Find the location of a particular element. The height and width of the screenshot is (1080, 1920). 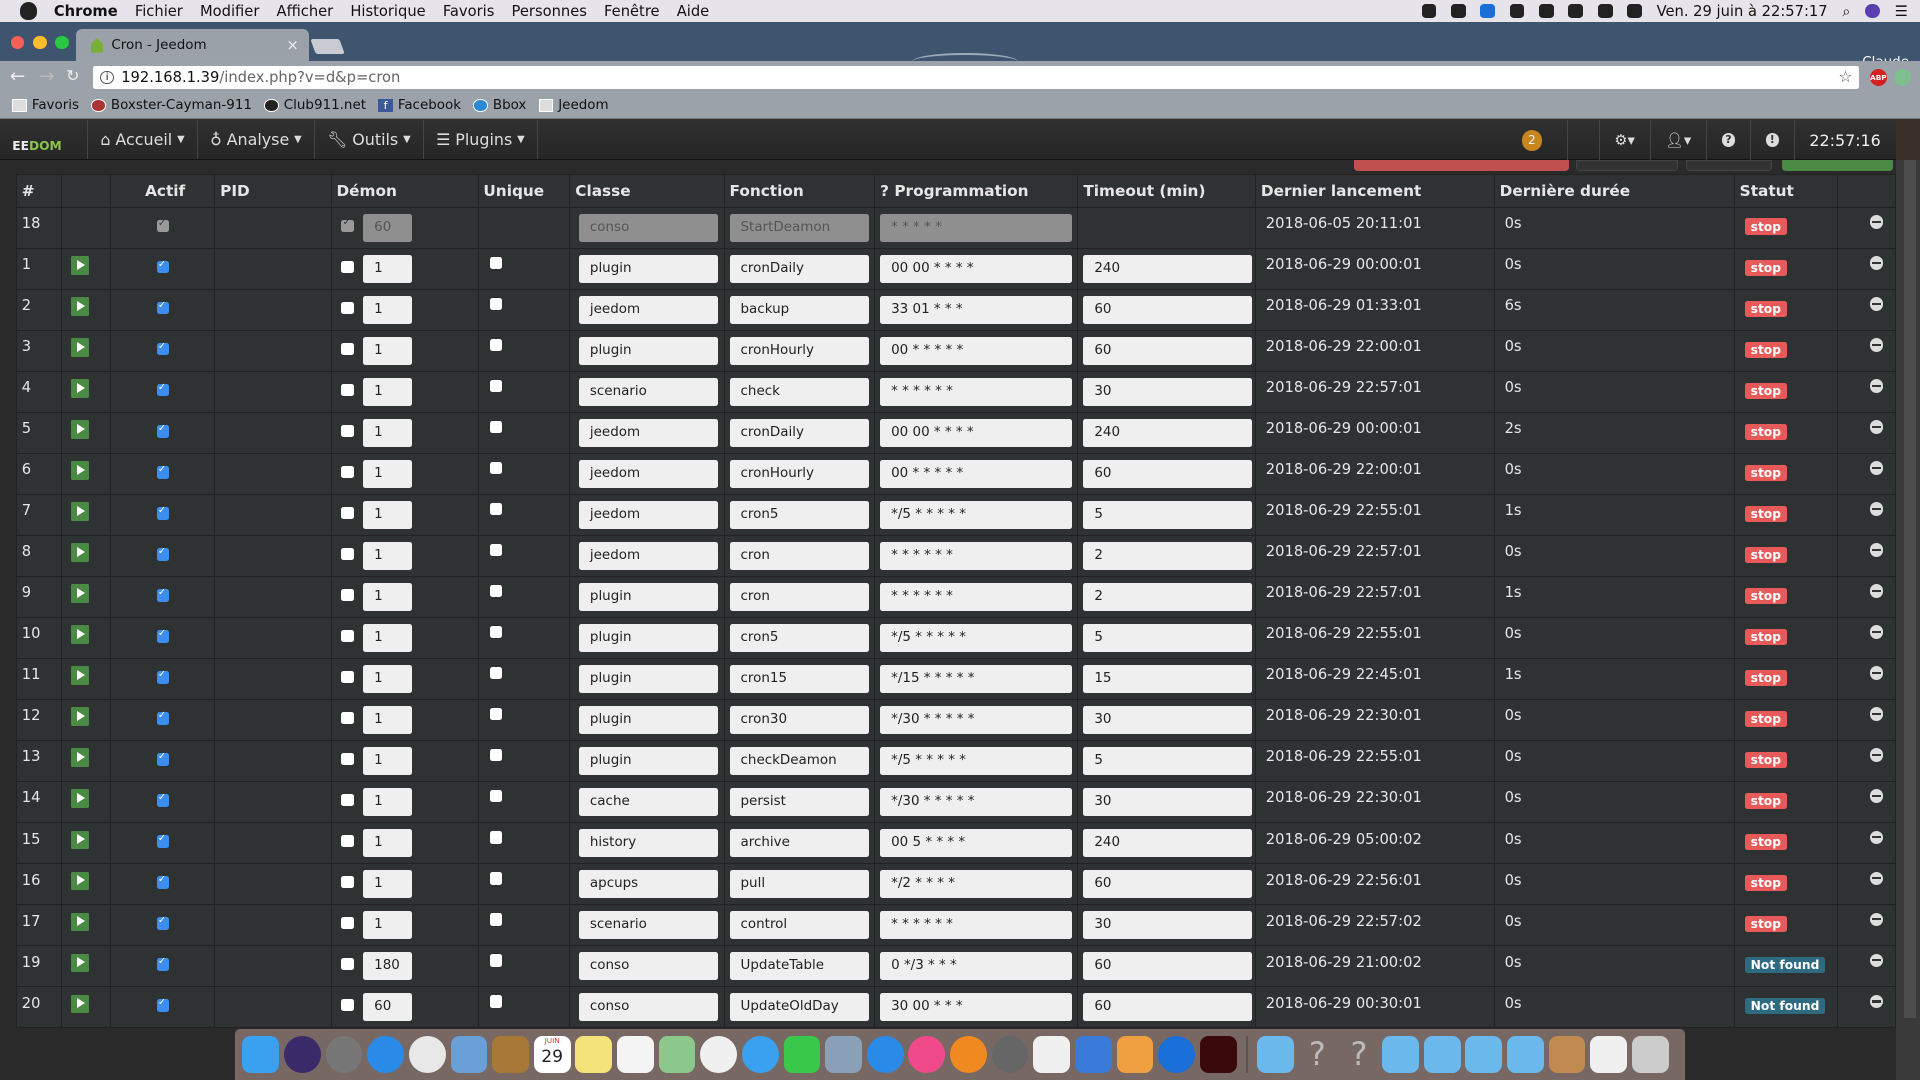

dock-home-icon is located at coordinates (1567, 1054).